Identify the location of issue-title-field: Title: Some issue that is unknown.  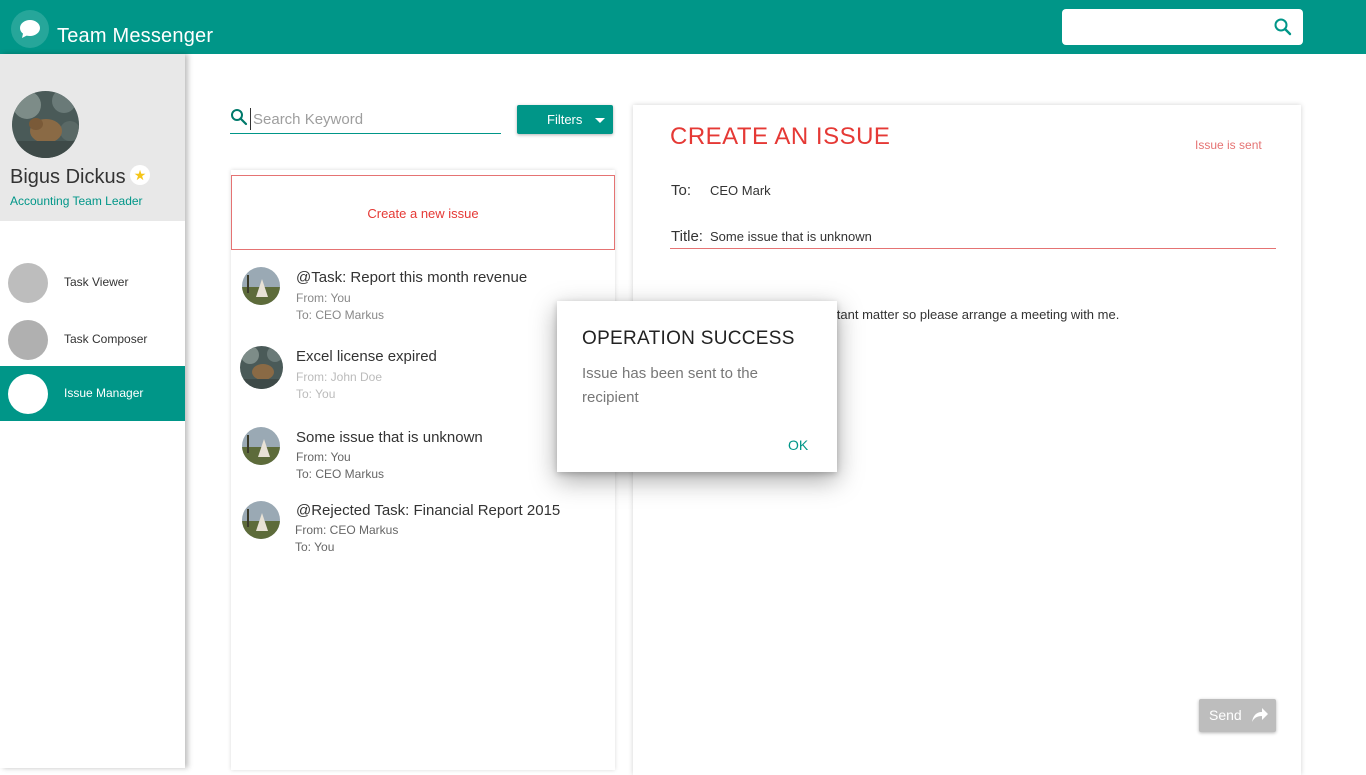
(973, 237).